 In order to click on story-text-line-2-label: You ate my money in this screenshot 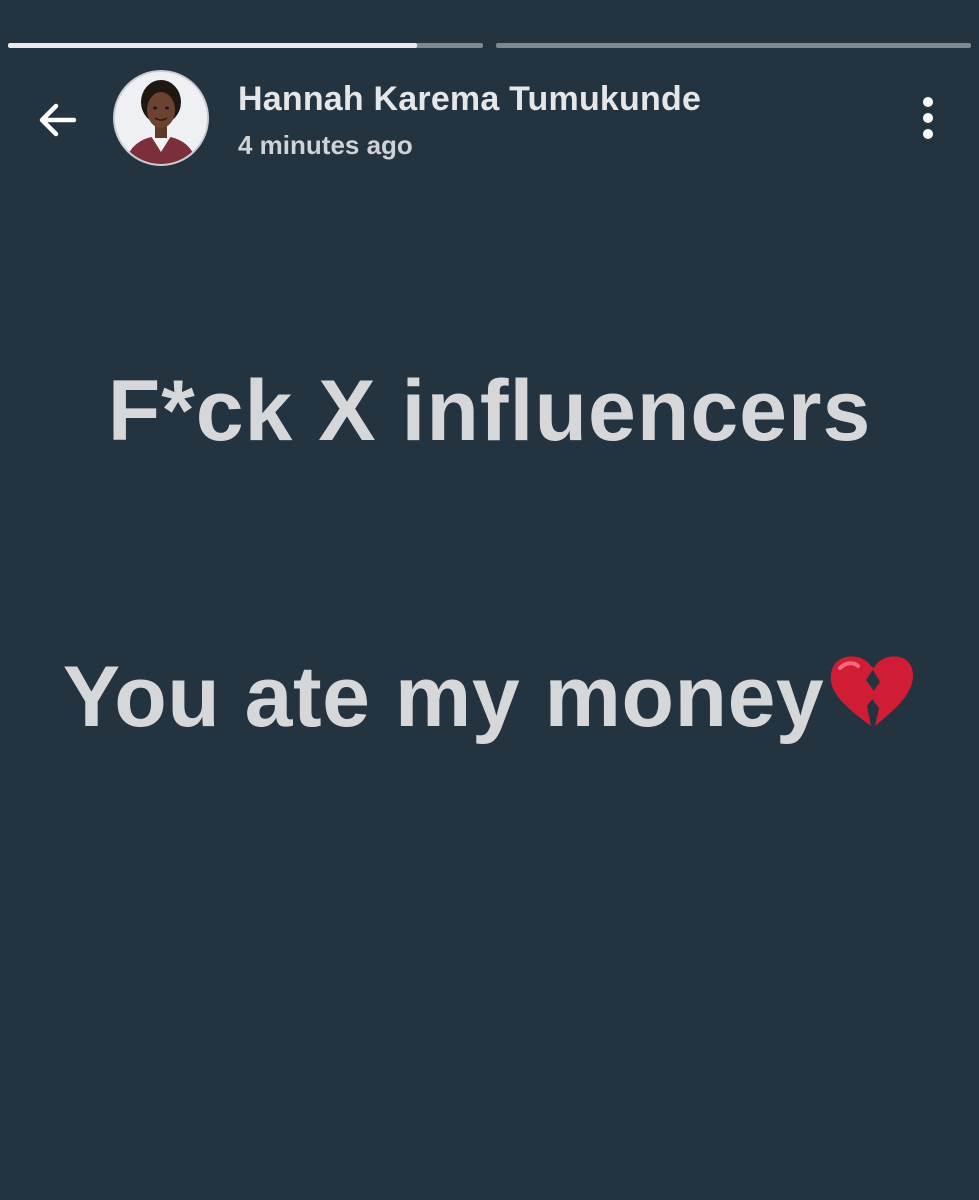, I will do `click(443, 697)`.